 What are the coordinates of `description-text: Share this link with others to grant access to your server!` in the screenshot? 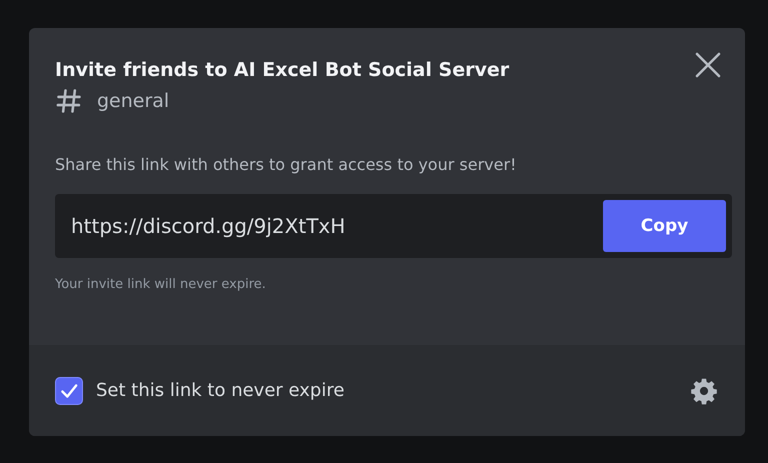 It's located at (286, 164).